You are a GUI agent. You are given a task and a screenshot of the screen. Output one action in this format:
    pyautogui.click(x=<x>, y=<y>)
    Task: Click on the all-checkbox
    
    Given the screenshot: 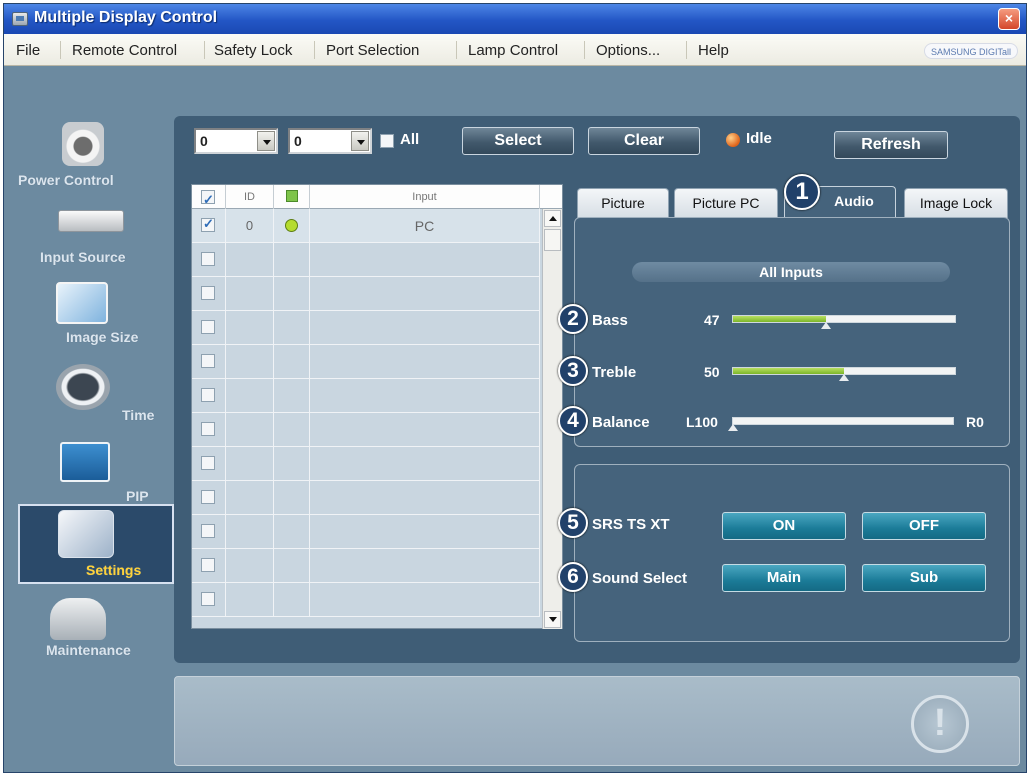 What is the action you would take?
    pyautogui.click(x=387, y=141)
    